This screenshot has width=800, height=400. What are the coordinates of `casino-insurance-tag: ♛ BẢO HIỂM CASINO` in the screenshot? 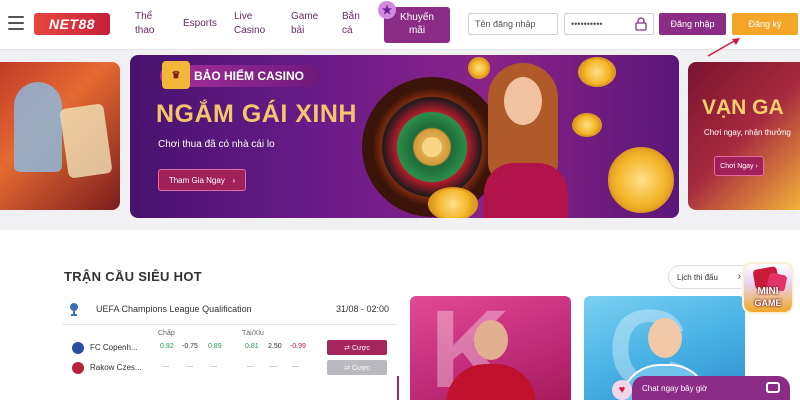 It's located at (240, 75).